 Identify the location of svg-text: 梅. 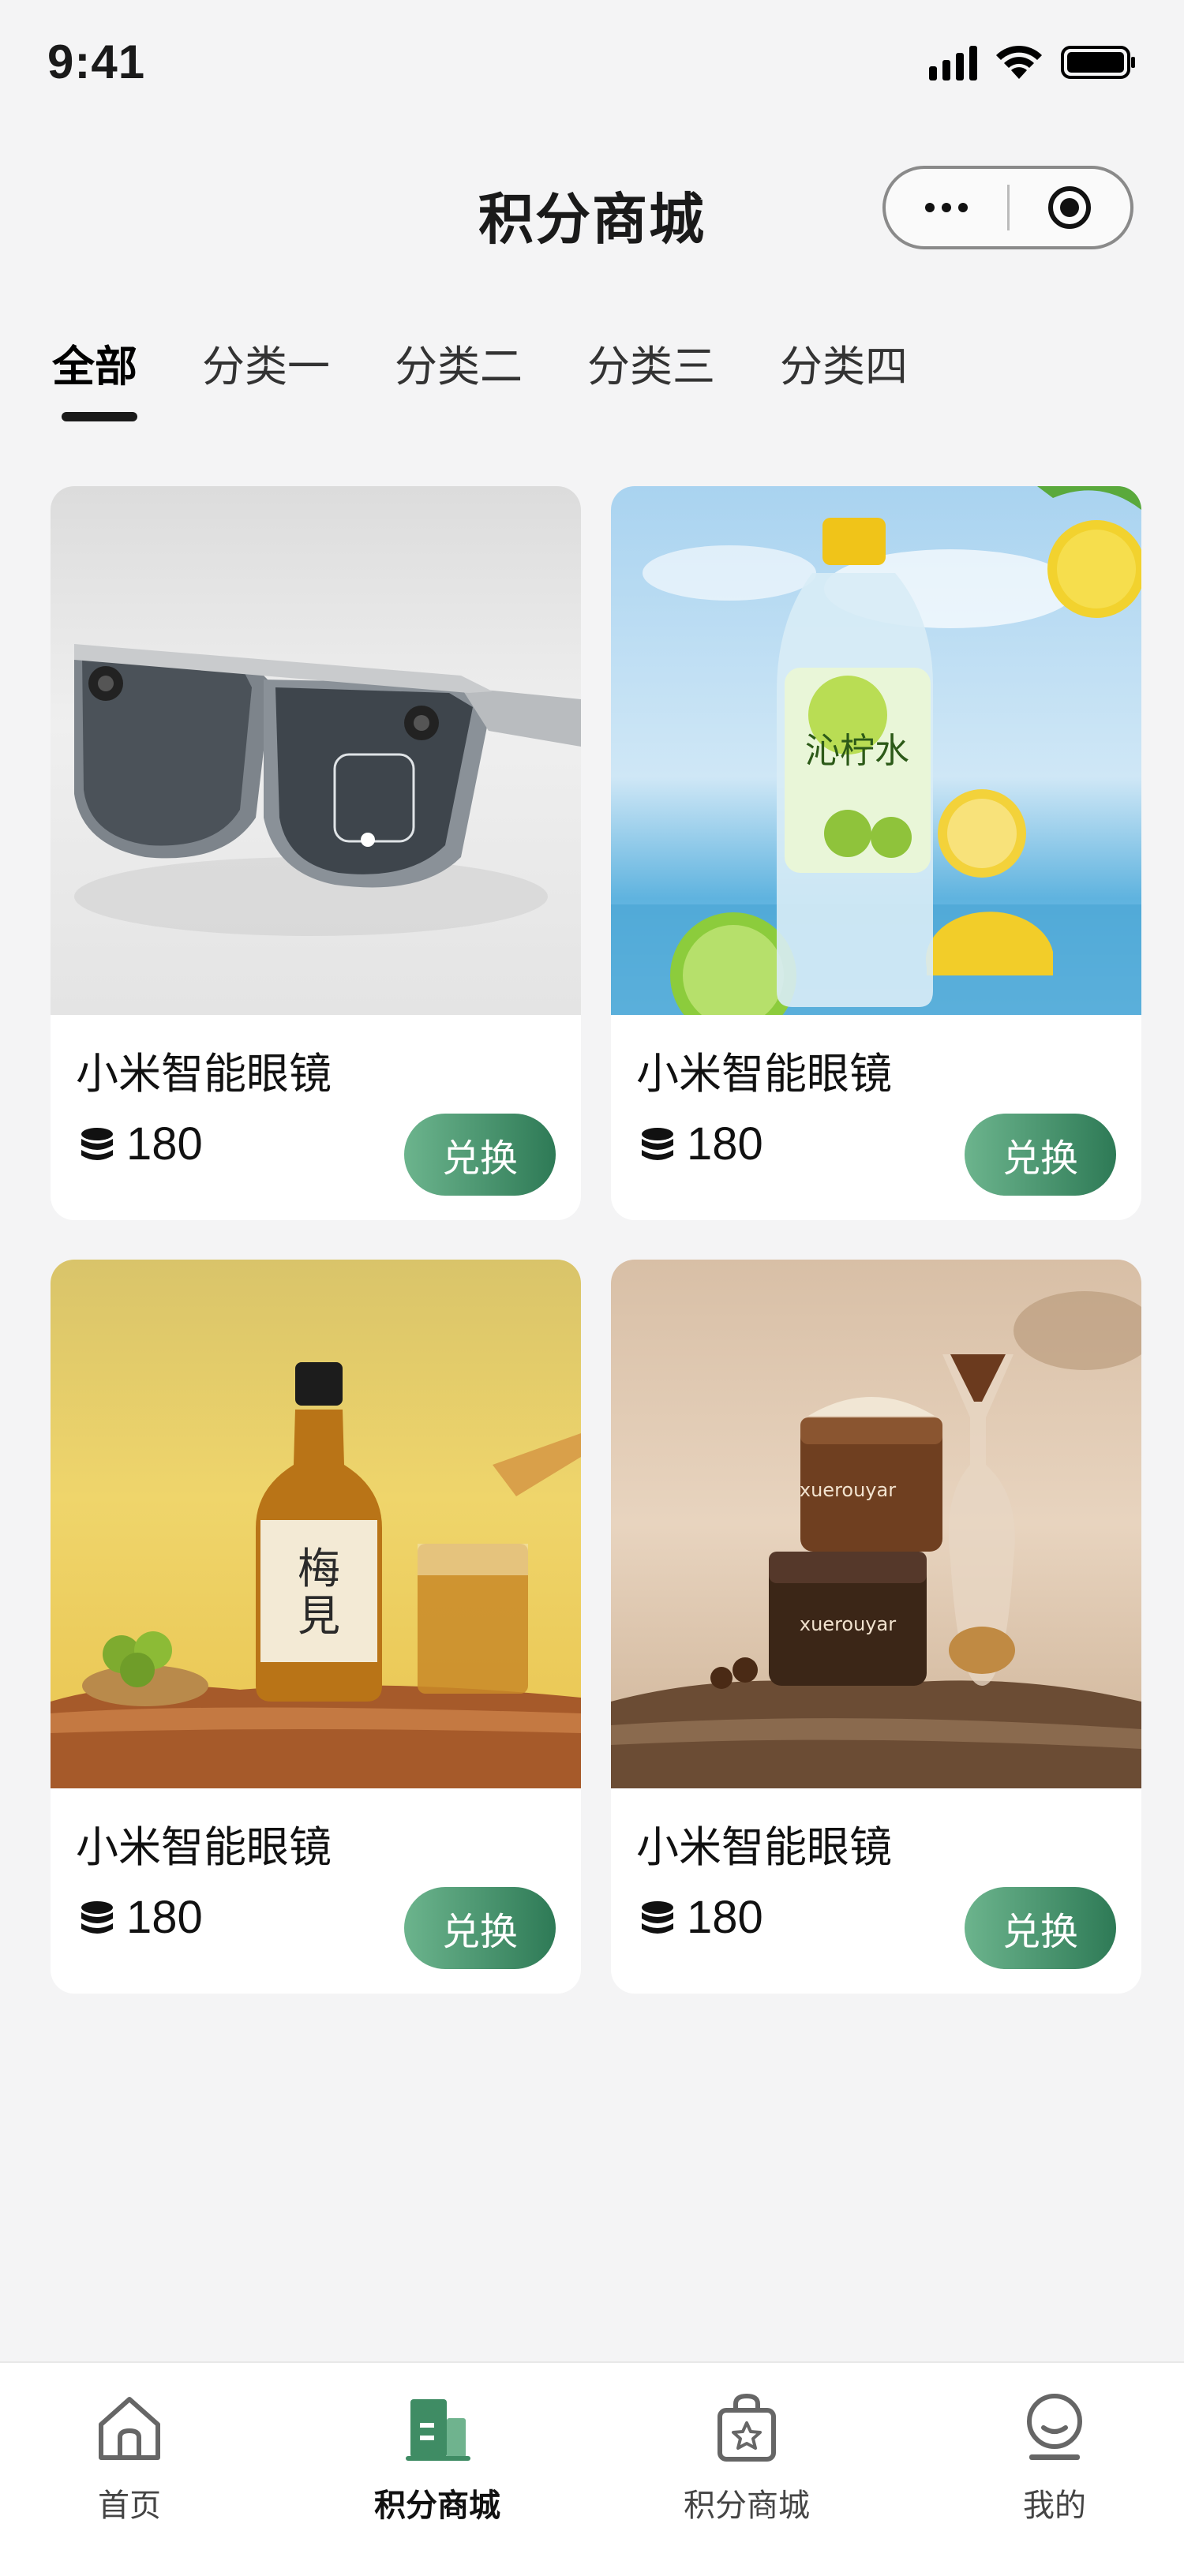
(319, 1568).